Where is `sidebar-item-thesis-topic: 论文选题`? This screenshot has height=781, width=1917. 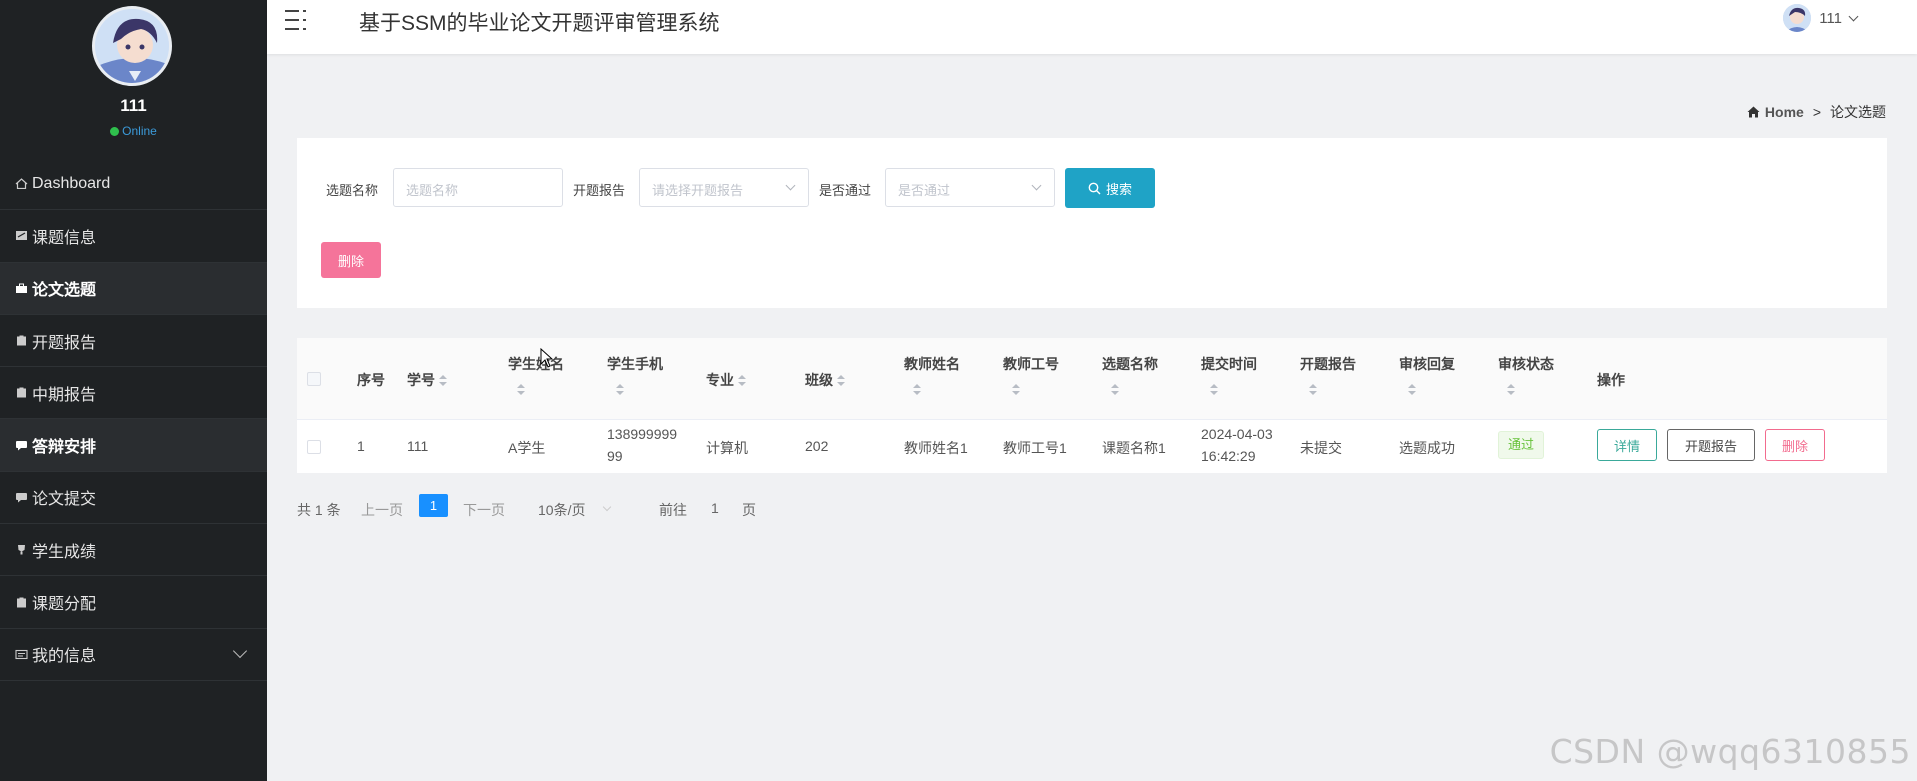 sidebar-item-thesis-topic: 论文选题 is located at coordinates (133, 288).